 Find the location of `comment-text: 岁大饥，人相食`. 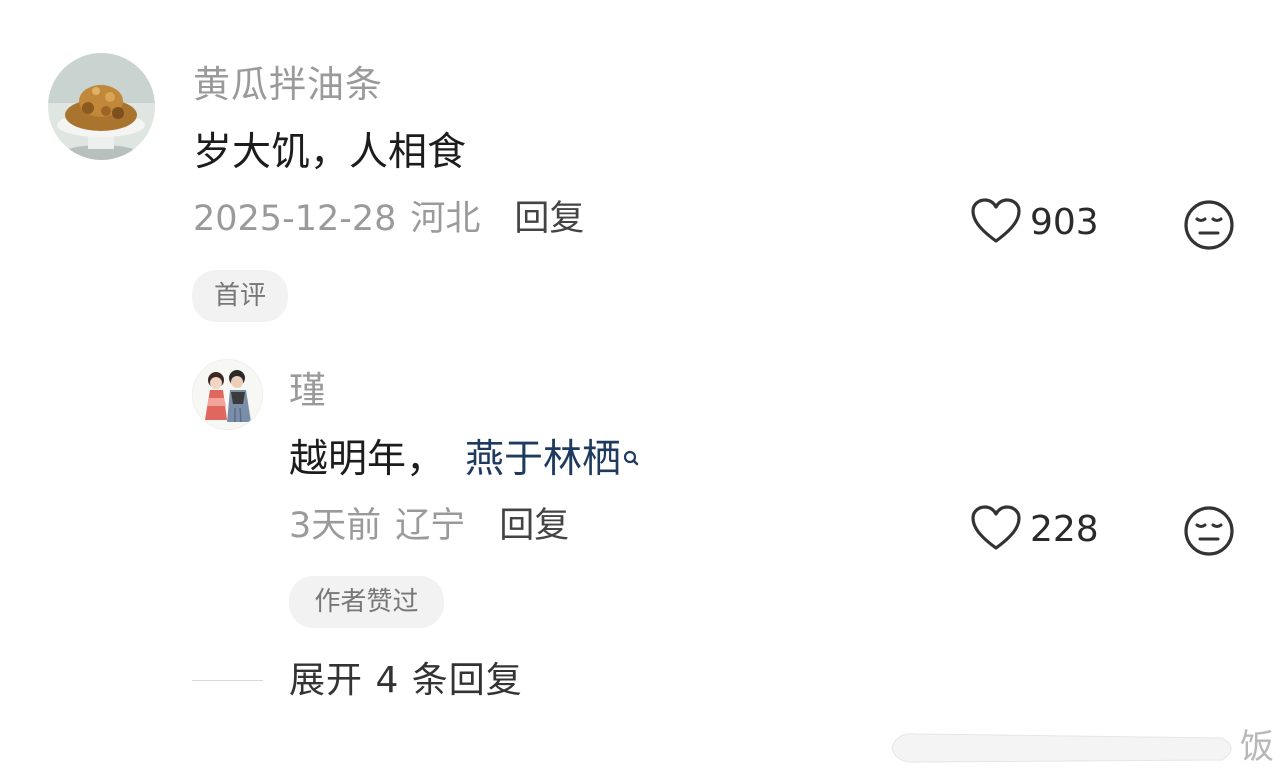

comment-text: 岁大饥，人相食 is located at coordinates (330, 152).